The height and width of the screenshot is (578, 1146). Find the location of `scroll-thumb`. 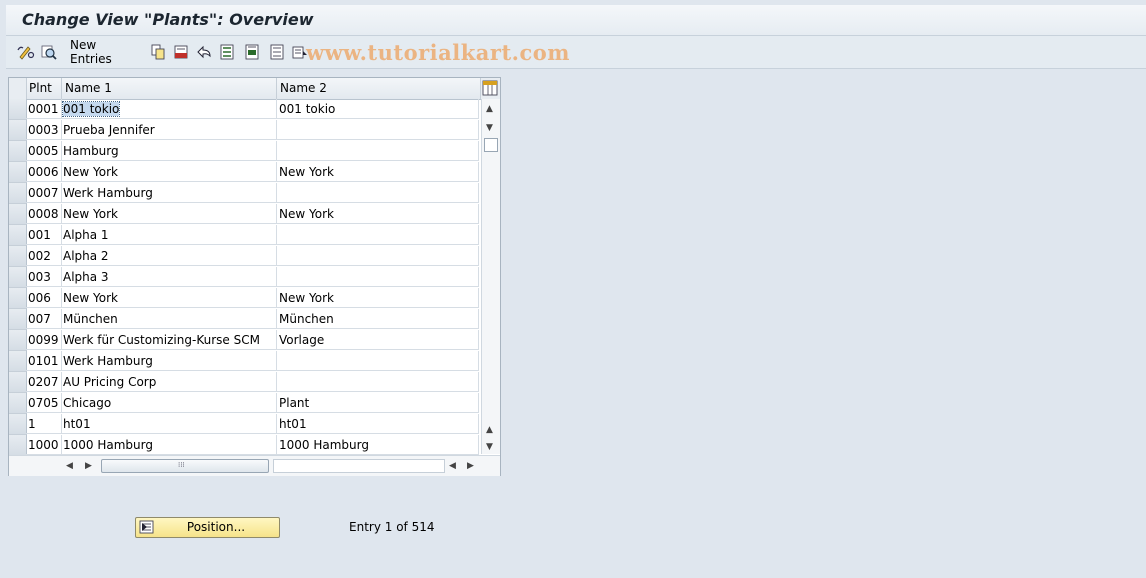

scroll-thumb is located at coordinates (491, 145).